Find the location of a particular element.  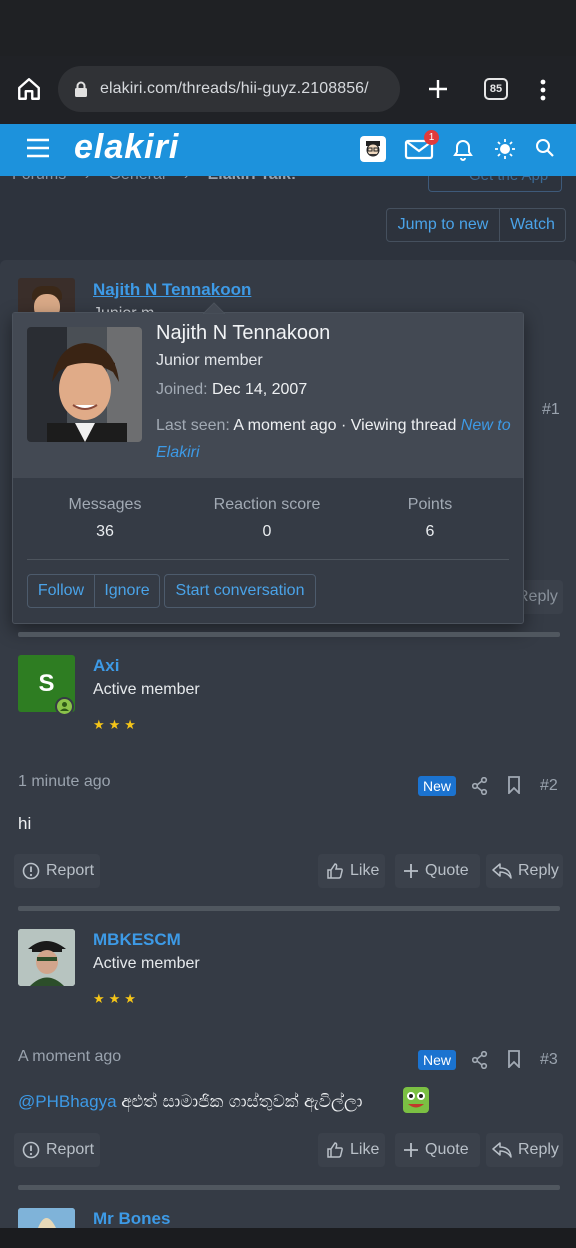

lock-icon is located at coordinates (81, 89).